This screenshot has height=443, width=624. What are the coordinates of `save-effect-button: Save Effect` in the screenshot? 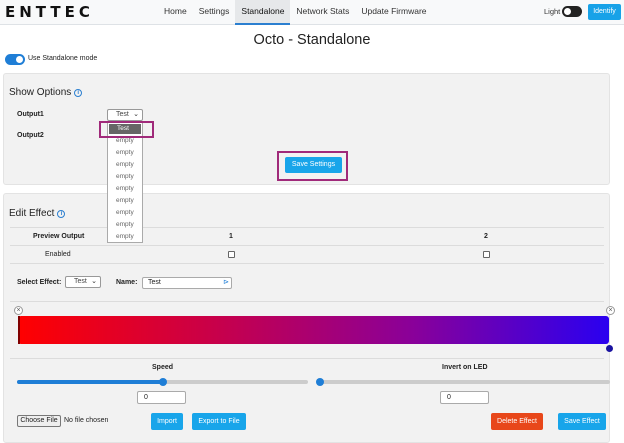 It's located at (582, 421).